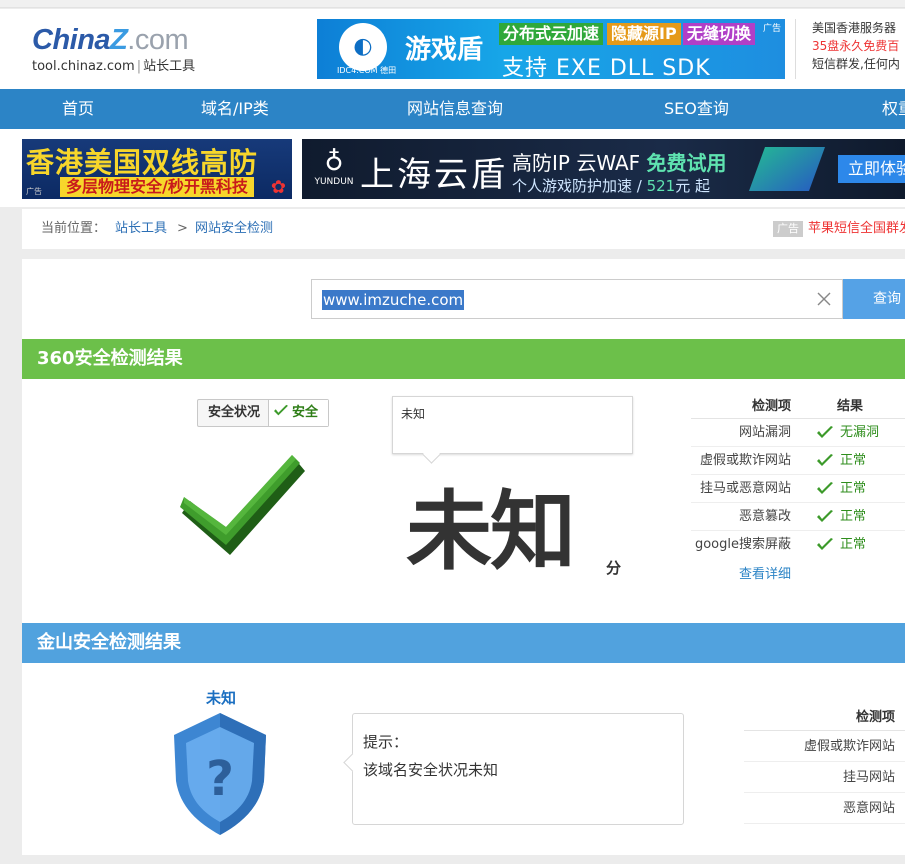  I want to click on top-strip, so click(452, 4).